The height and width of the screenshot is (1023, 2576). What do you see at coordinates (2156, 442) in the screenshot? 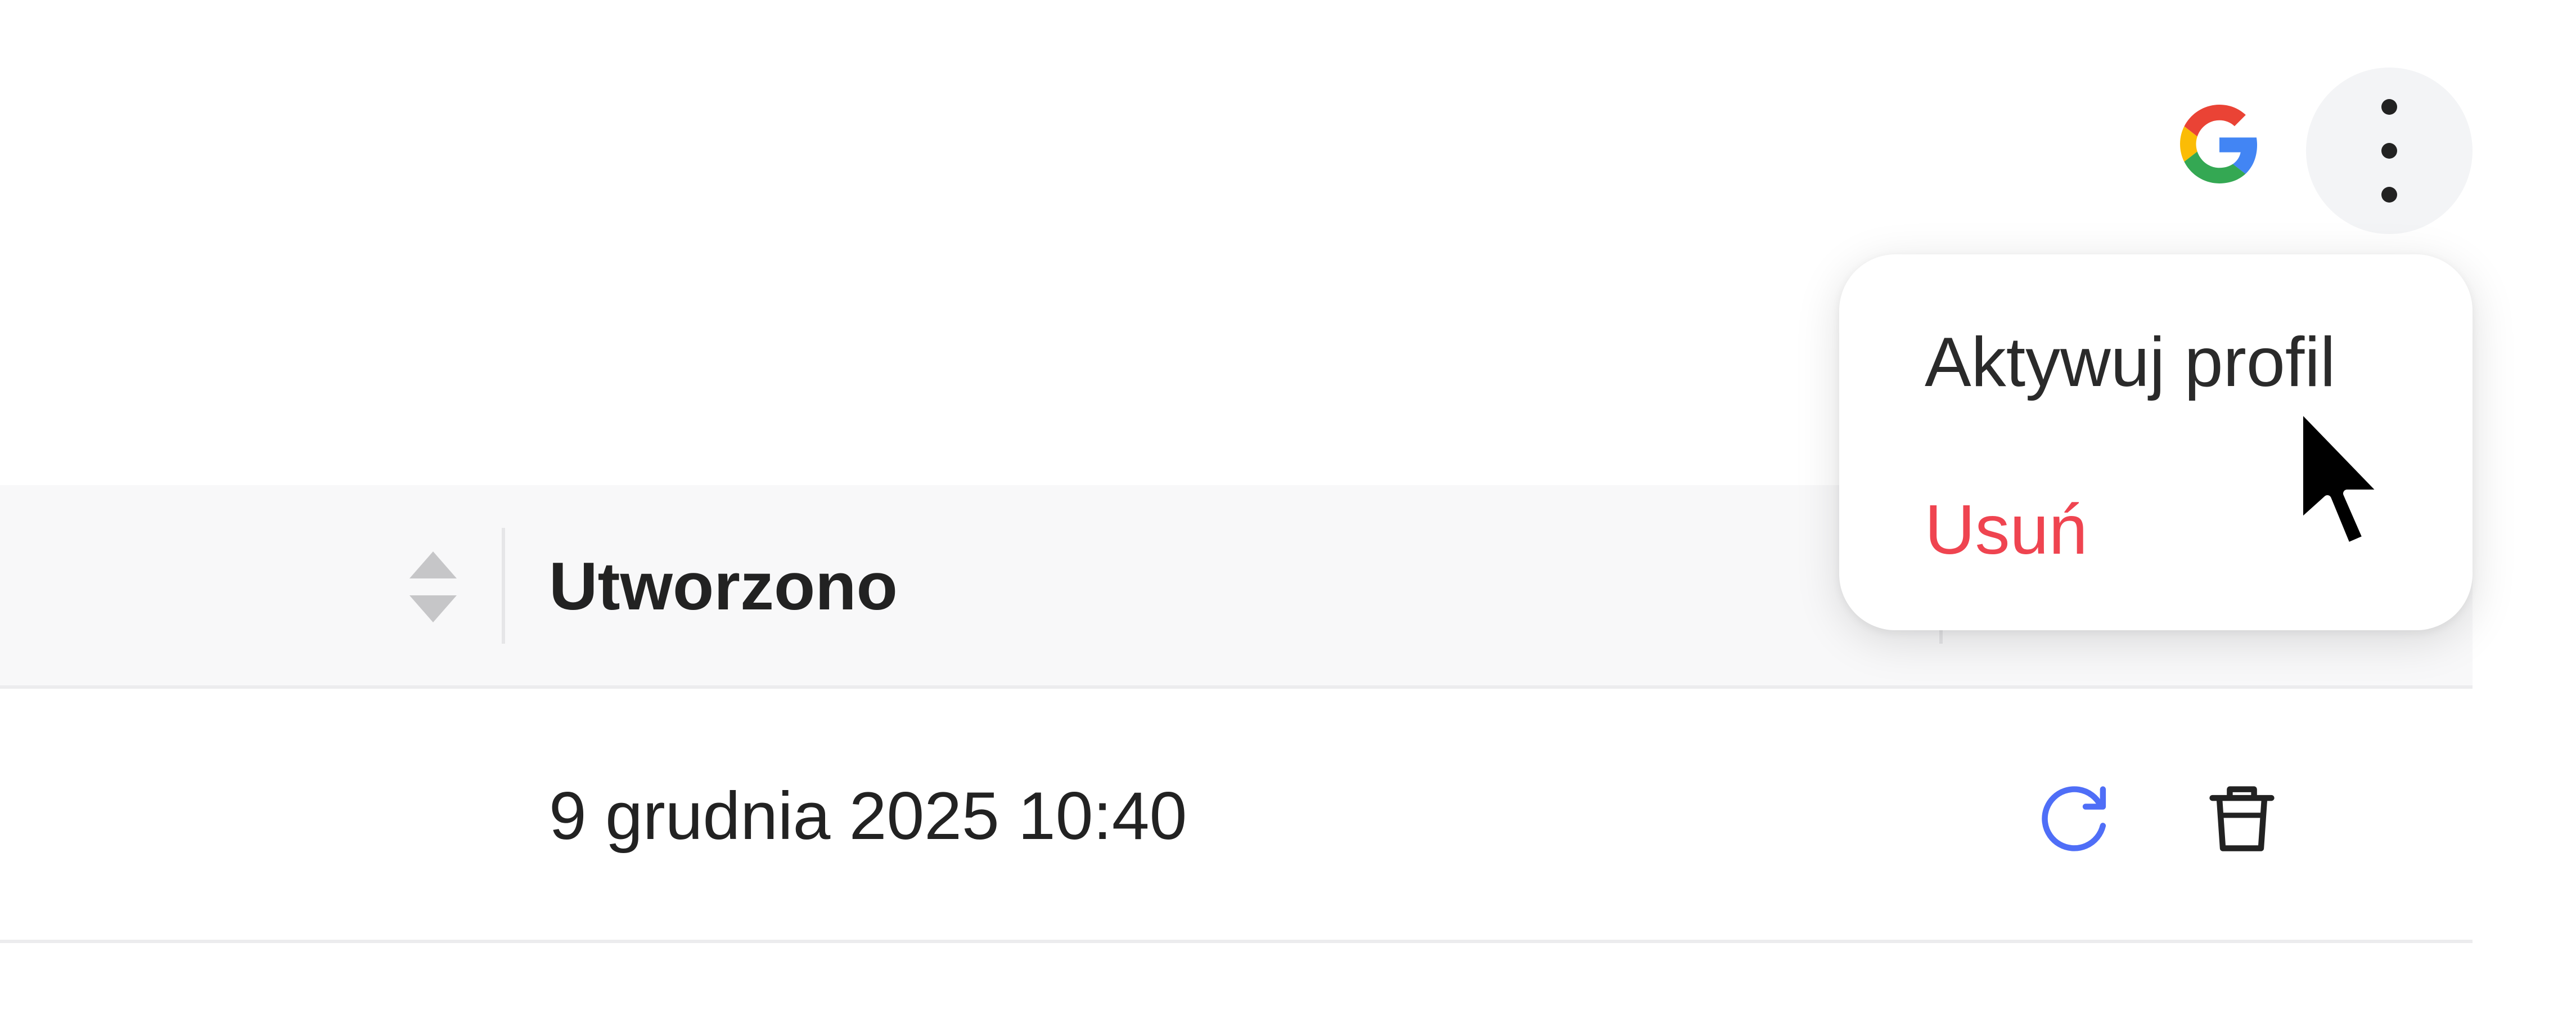
I see `profile-actions-menu: Aktywuj profil Usuń` at bounding box center [2156, 442].